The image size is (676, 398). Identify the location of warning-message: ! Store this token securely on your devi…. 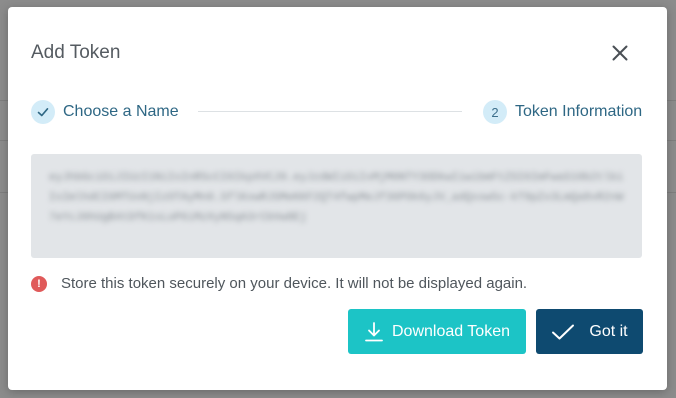
(279, 283).